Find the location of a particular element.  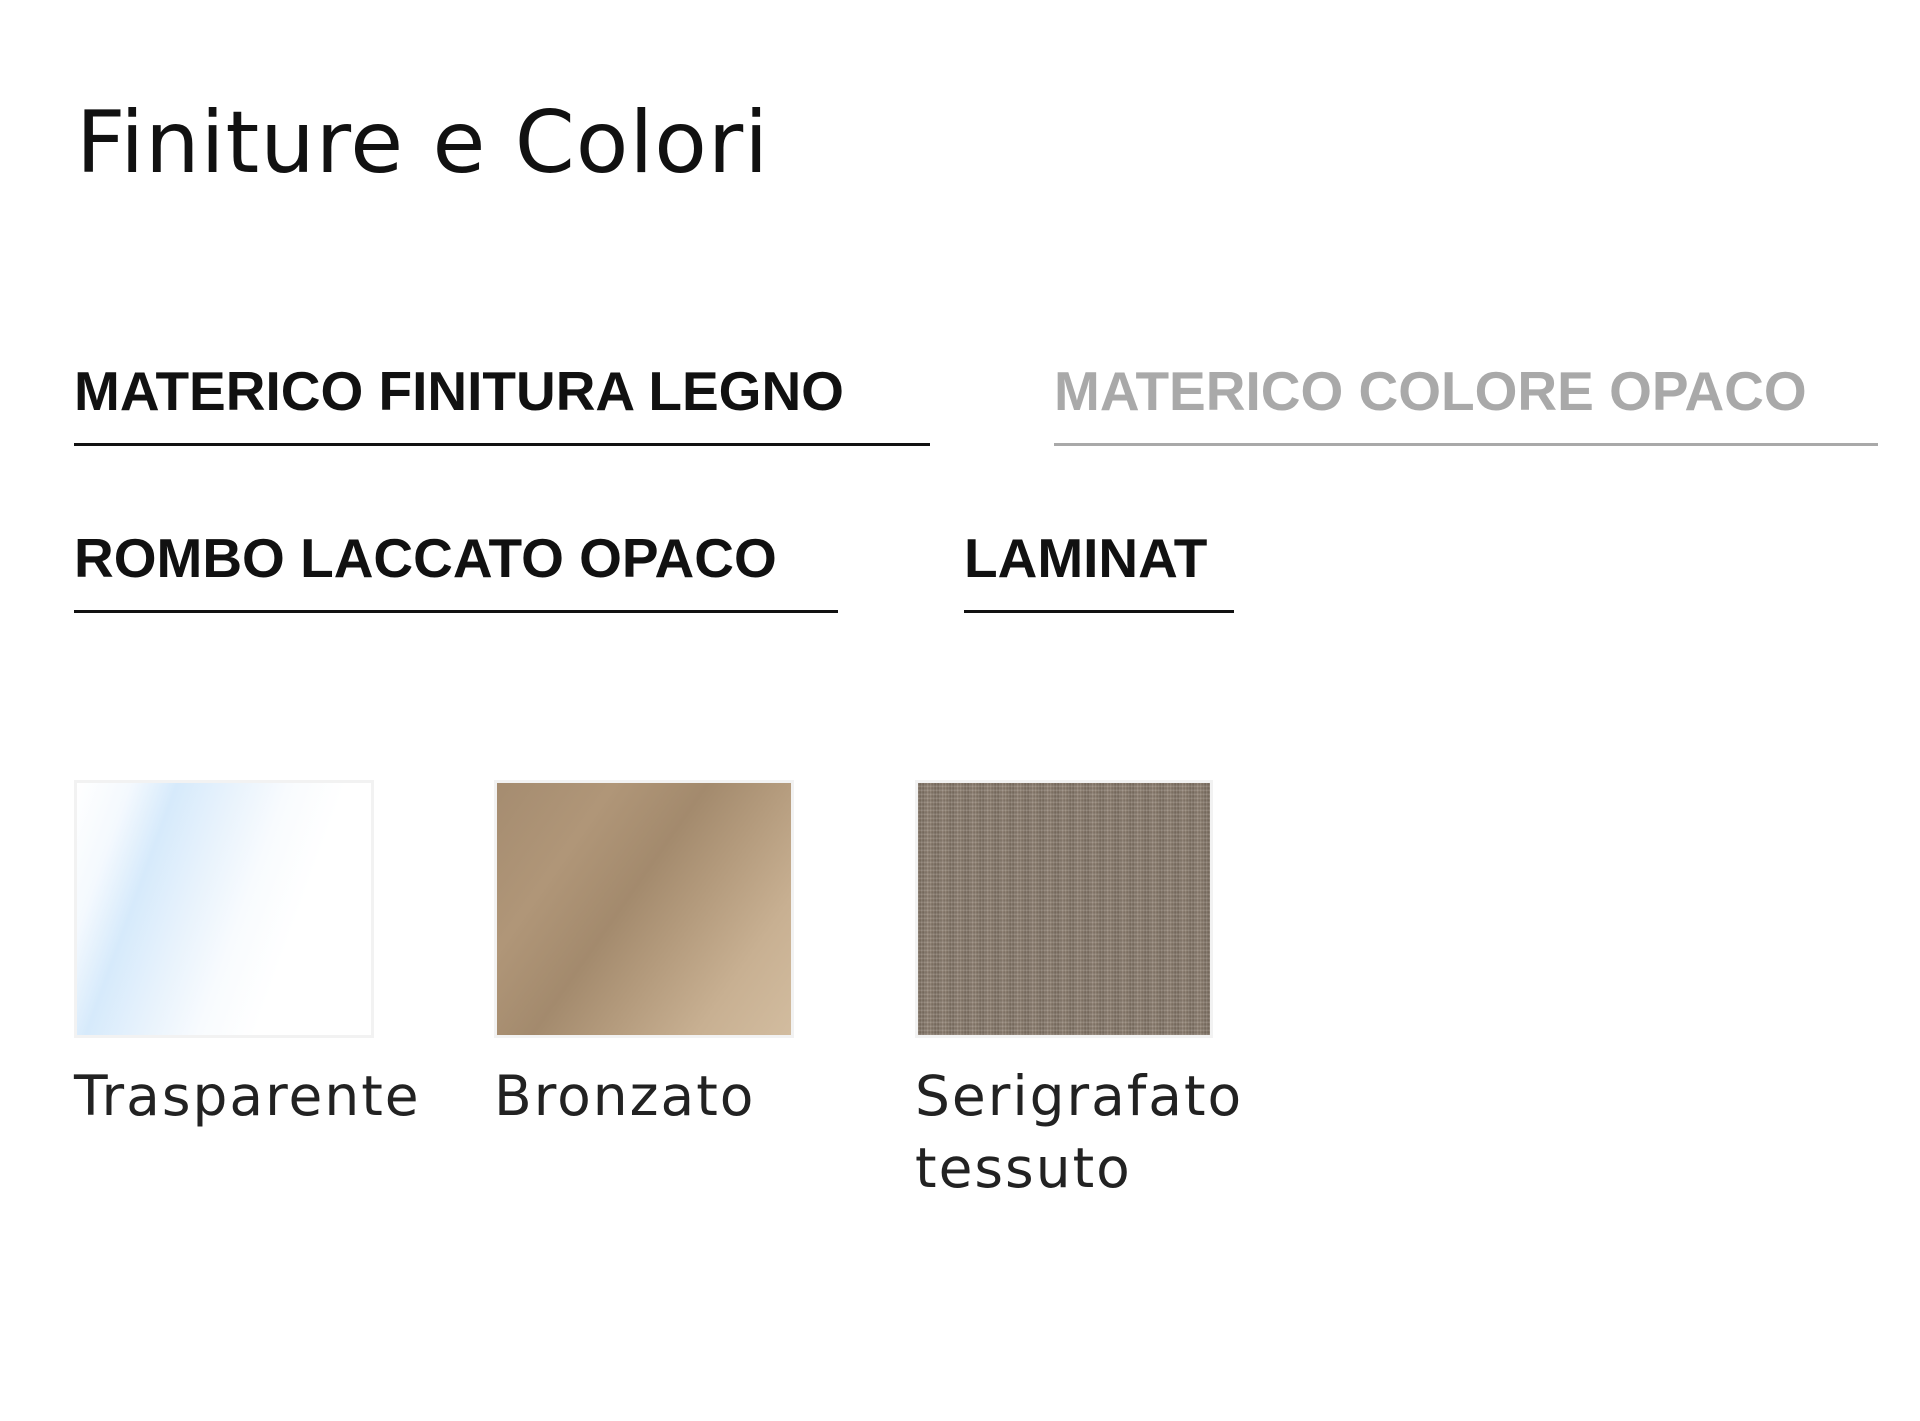

tab-label: MATERICO COLORE OPACO is located at coordinates (1430, 391).